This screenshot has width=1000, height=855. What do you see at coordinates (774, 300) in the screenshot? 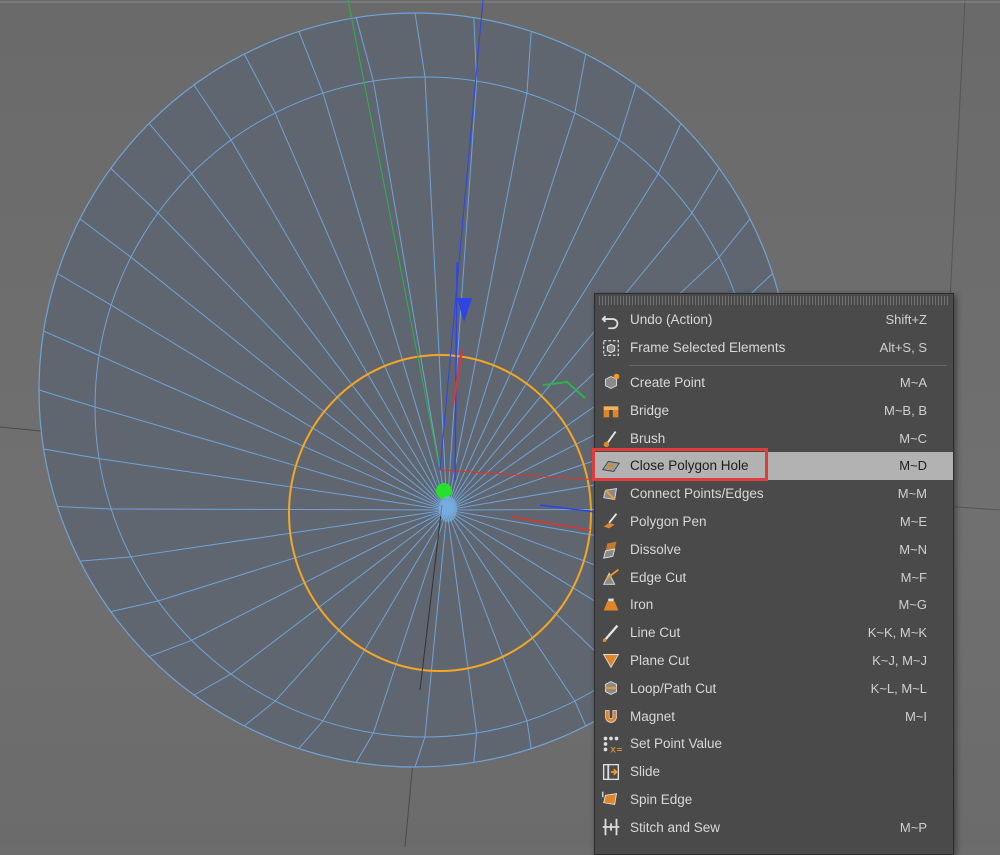
I see `menu-drag-grip` at bounding box center [774, 300].